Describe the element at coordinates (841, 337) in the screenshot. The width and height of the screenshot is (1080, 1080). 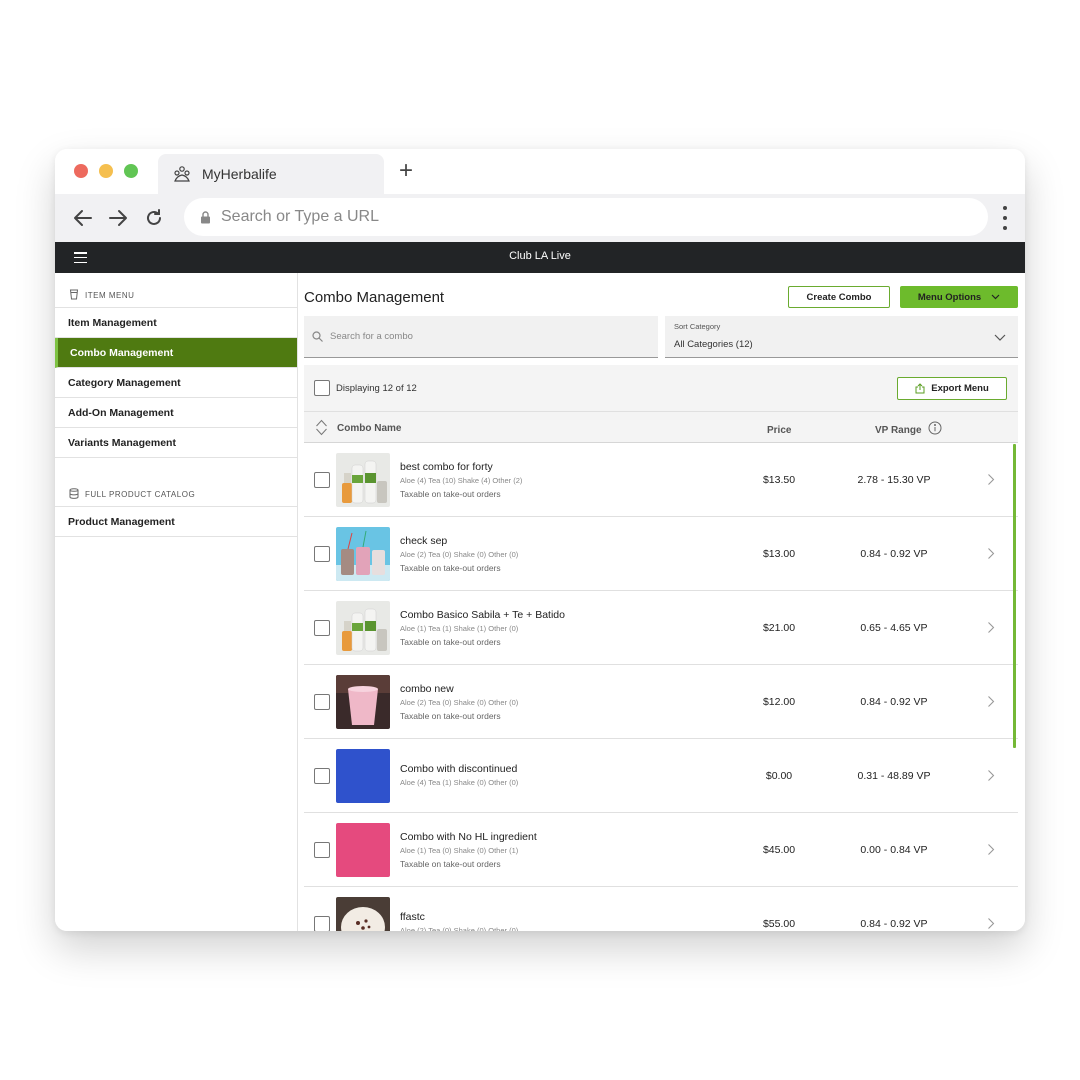
I see `sort-category-select: Sort Category All Categories (12)` at that location.